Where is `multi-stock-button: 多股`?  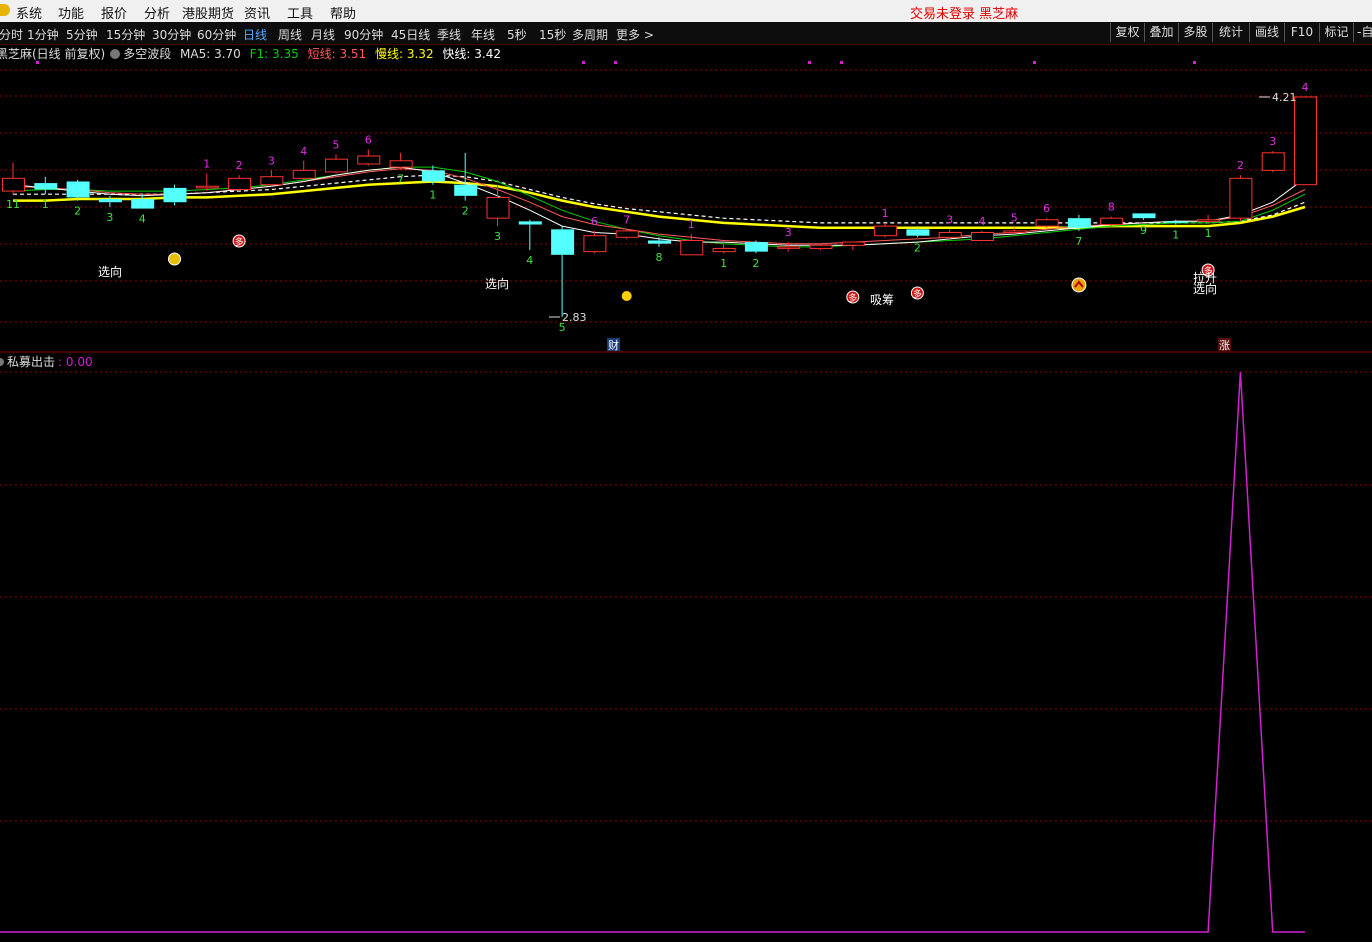 multi-stock-button: 多股 is located at coordinates (1195, 32).